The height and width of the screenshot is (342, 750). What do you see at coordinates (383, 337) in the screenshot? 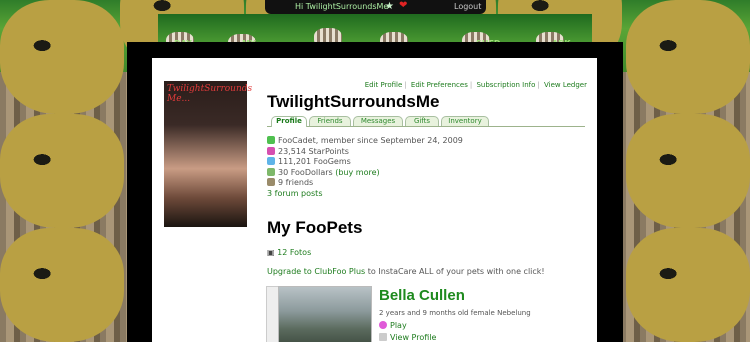
I see `profile-icon` at bounding box center [383, 337].